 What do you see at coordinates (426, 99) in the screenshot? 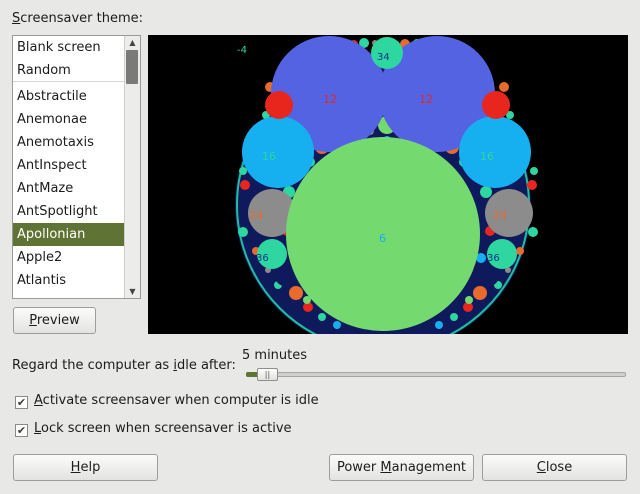
I see `label-right12: 12` at bounding box center [426, 99].